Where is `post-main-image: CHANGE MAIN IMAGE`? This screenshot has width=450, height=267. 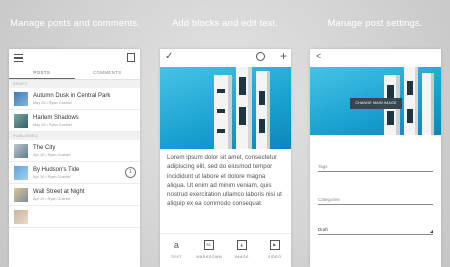 post-main-image: CHANGE MAIN IMAGE is located at coordinates (375, 101).